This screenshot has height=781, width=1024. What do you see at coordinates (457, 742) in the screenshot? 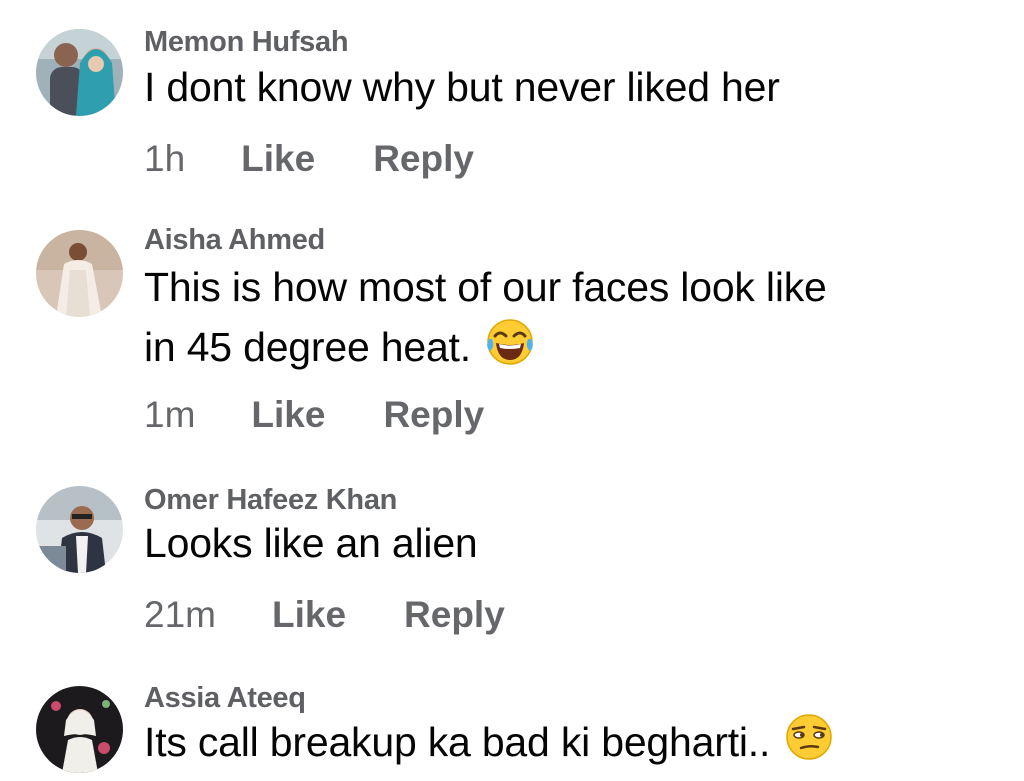
I see `comment-text-line: Its call breakup ka bad ki begharti..` at bounding box center [457, 742].